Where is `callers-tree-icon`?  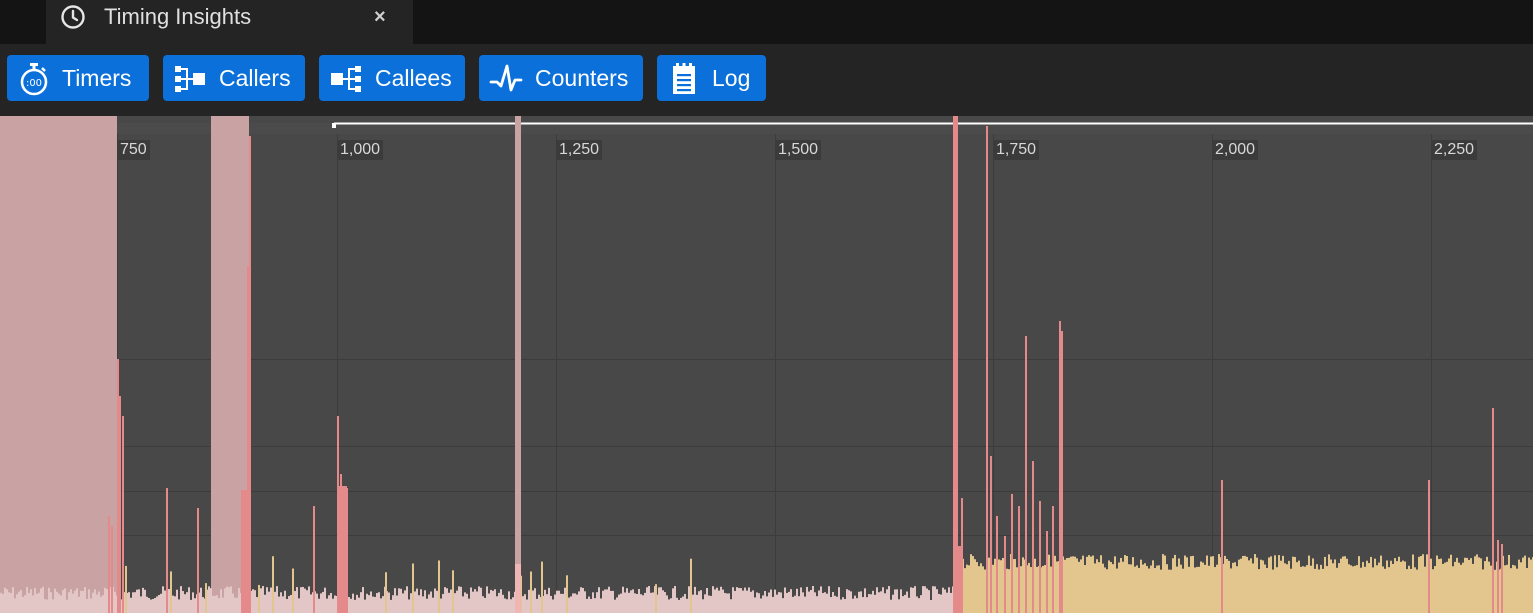 callers-tree-icon is located at coordinates (190, 79).